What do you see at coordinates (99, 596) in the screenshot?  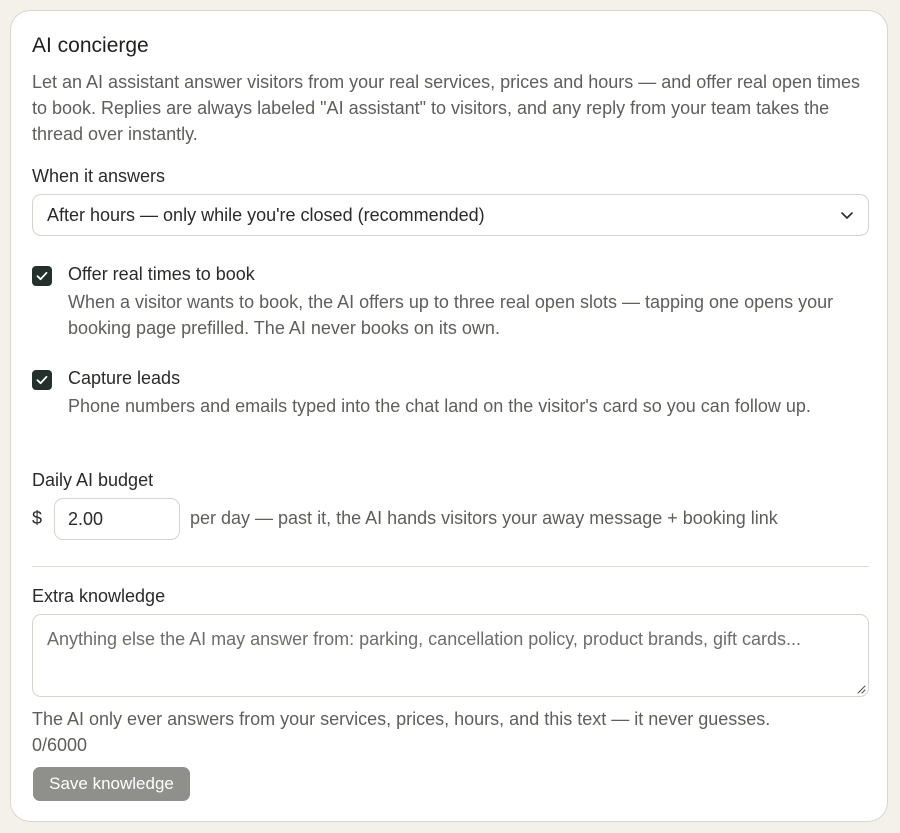 I see `extra-knowledge-label: Extra knowledge` at bounding box center [99, 596].